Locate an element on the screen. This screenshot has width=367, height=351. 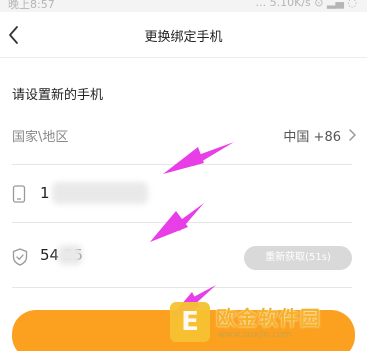
country-selector: 国家\地区 中国 +86 is located at coordinates (183, 140).